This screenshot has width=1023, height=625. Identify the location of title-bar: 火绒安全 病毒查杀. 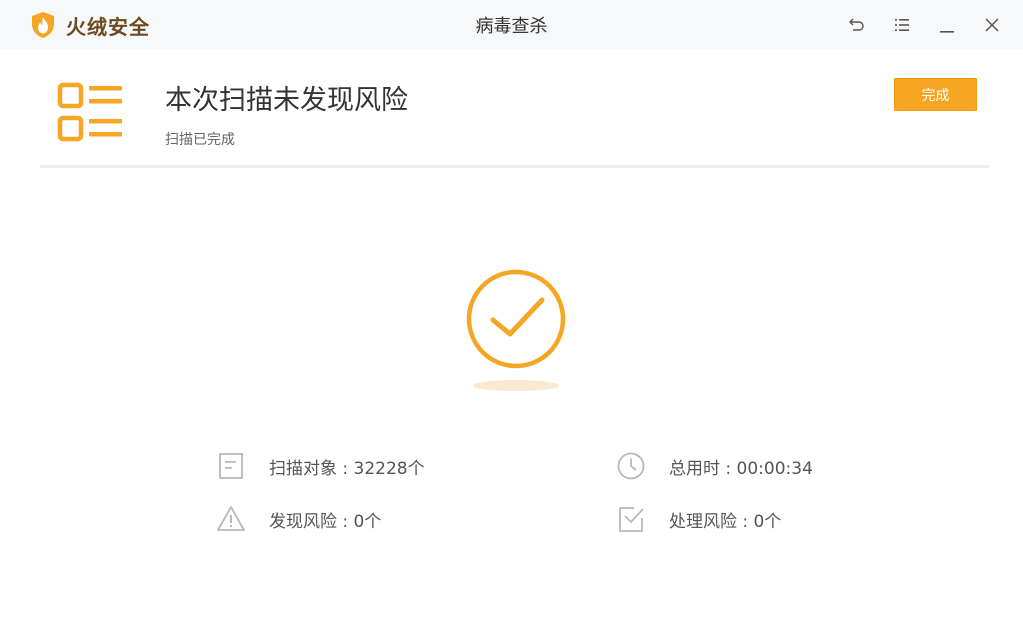
(511, 25).